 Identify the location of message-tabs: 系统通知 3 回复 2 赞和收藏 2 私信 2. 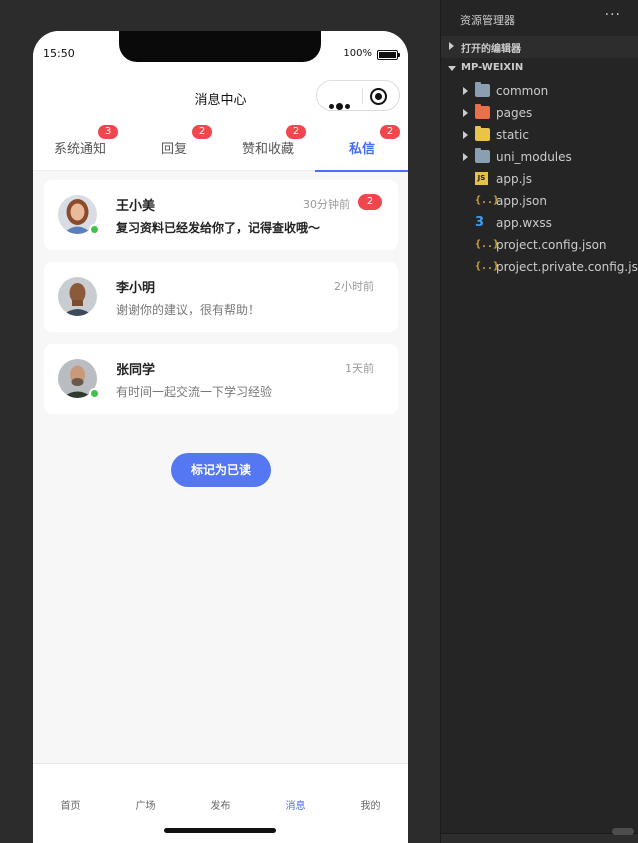
(220, 144).